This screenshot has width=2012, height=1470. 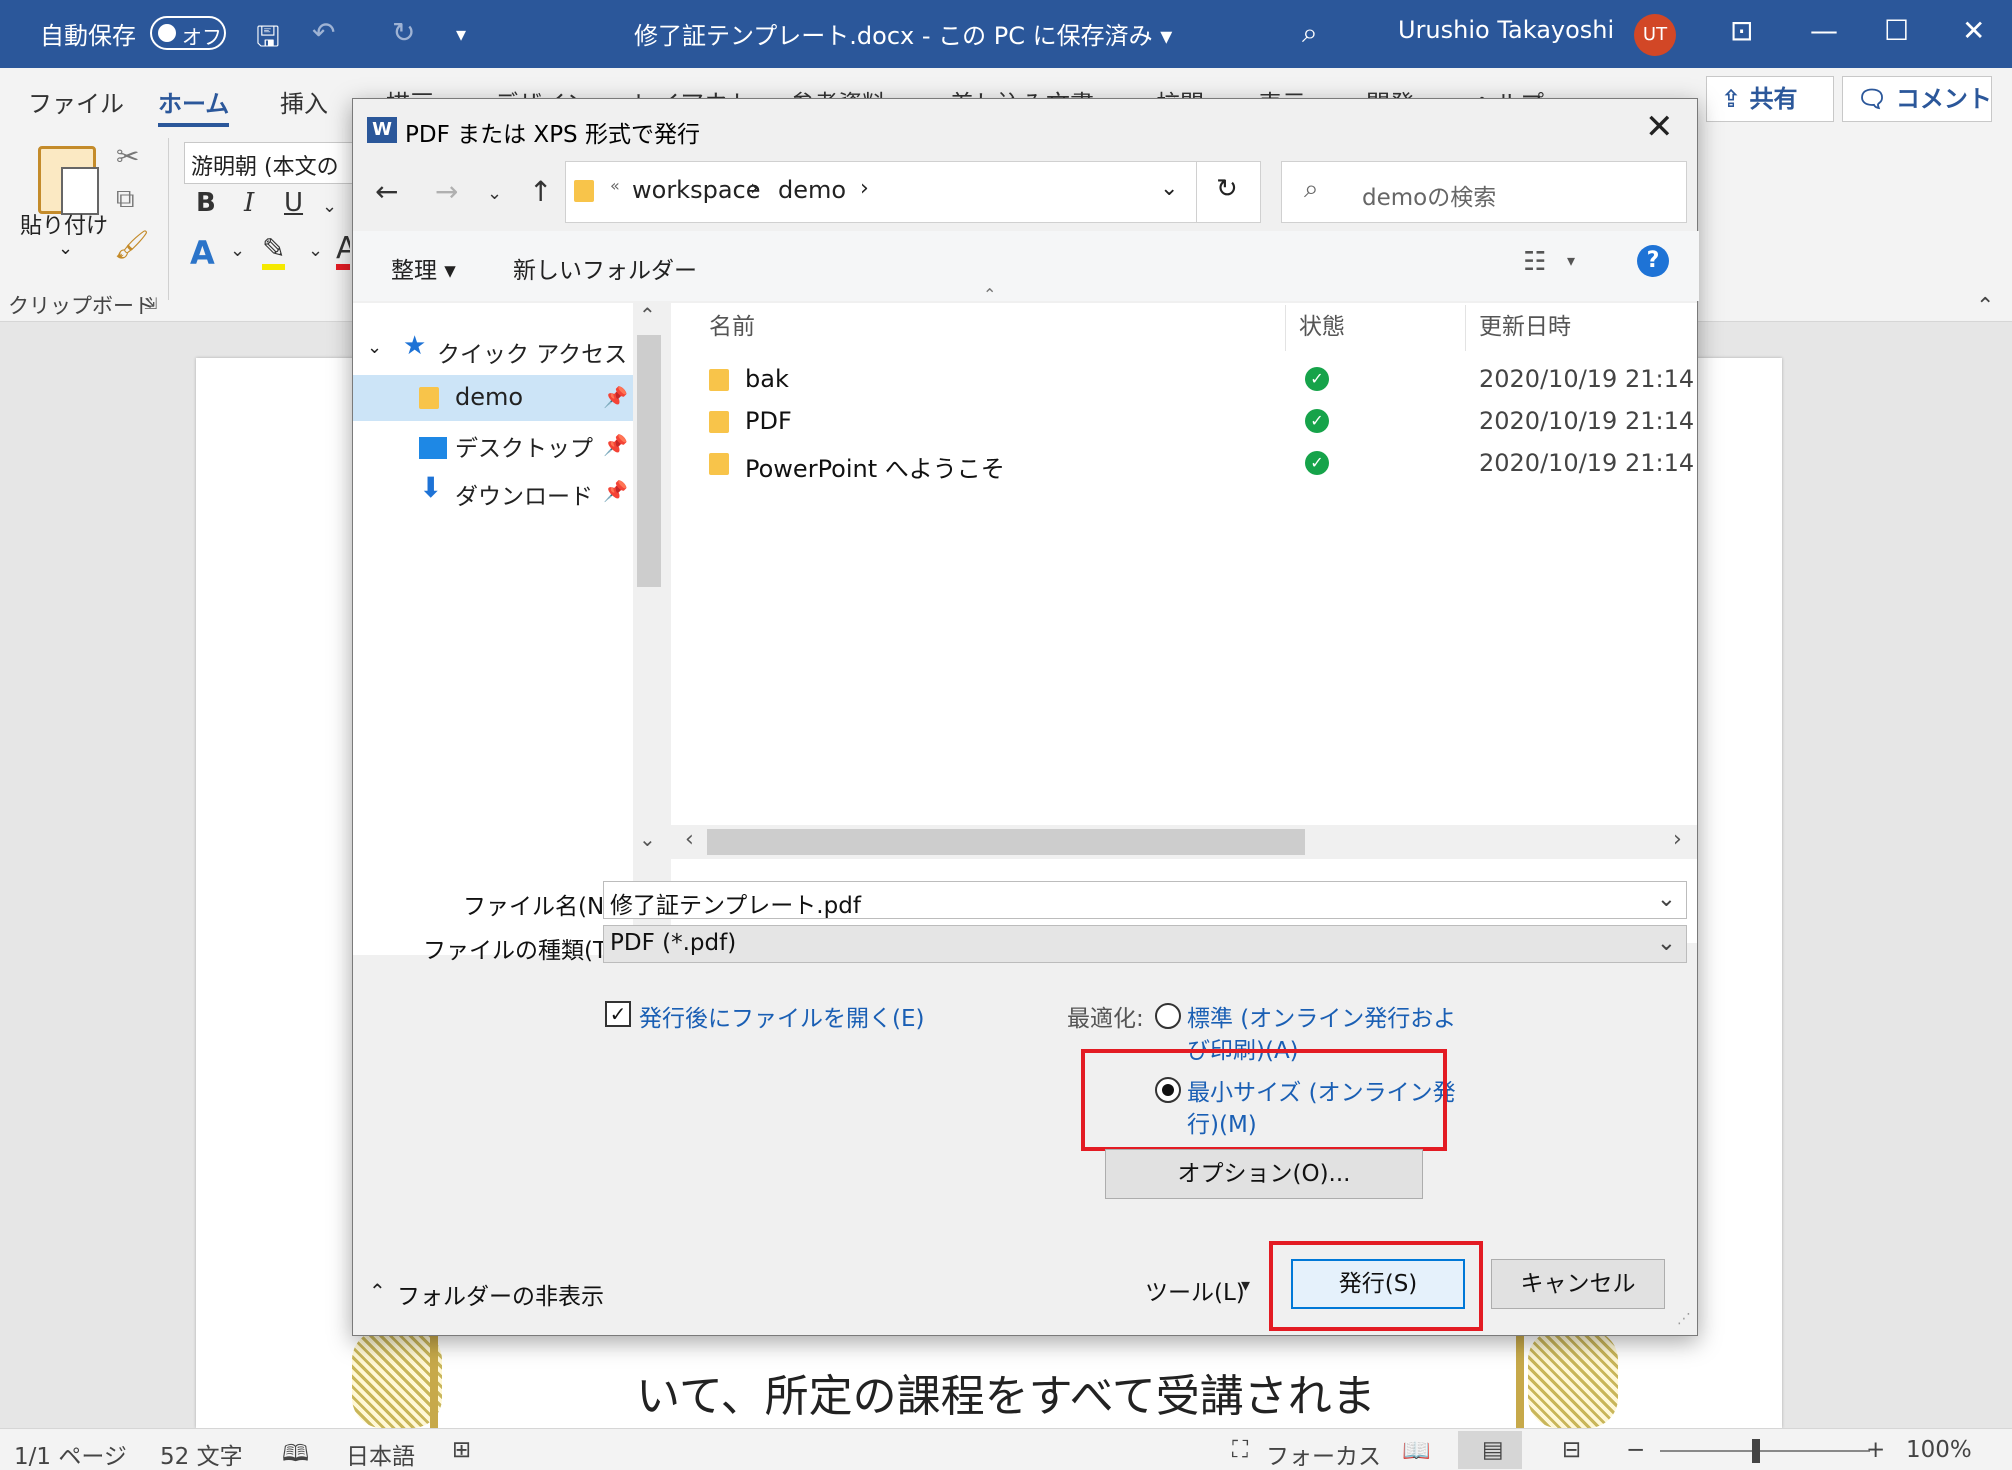 I want to click on format-painter-icon: 🖌, so click(x=132, y=244).